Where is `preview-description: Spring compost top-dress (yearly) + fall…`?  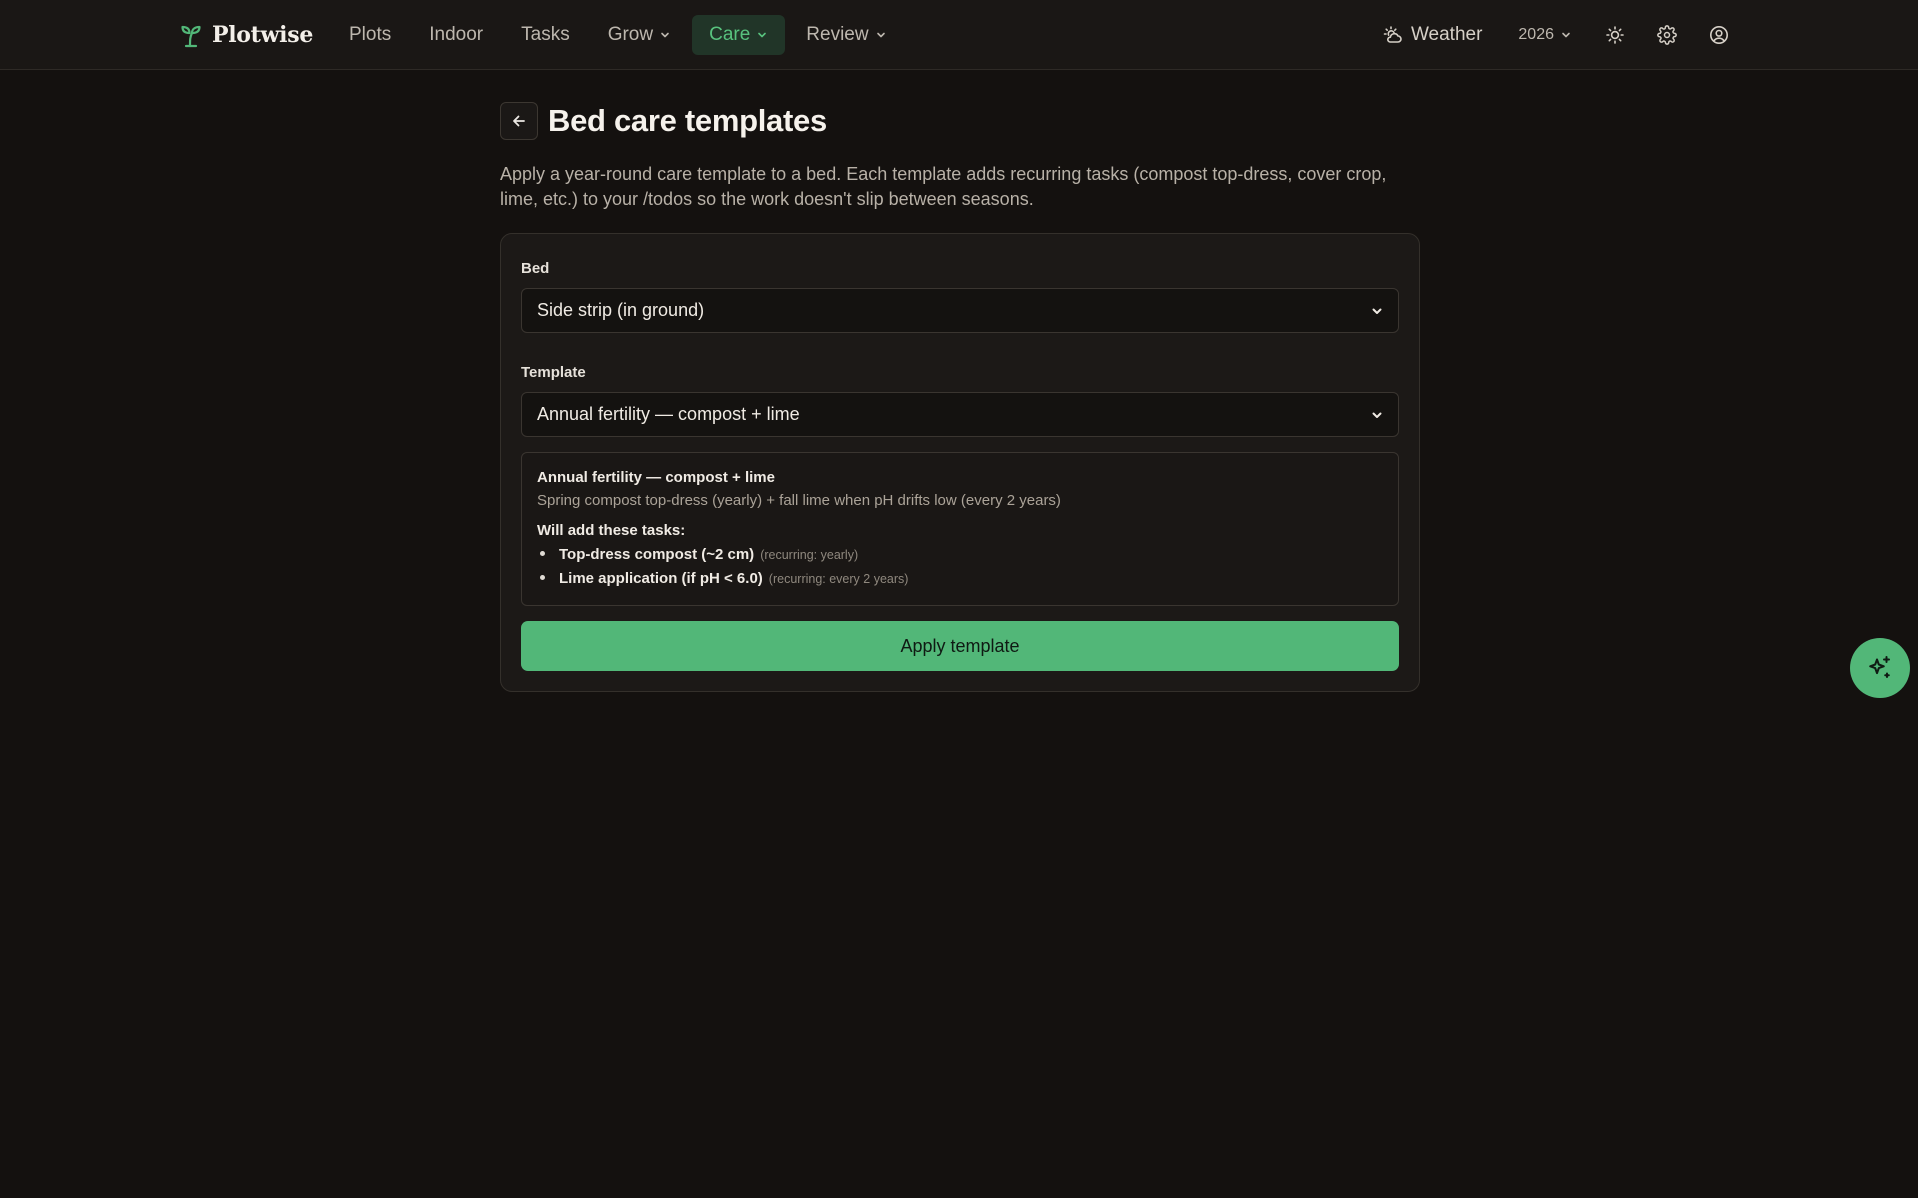 preview-description: Spring compost top-dress (yearly) + fall… is located at coordinates (799, 500).